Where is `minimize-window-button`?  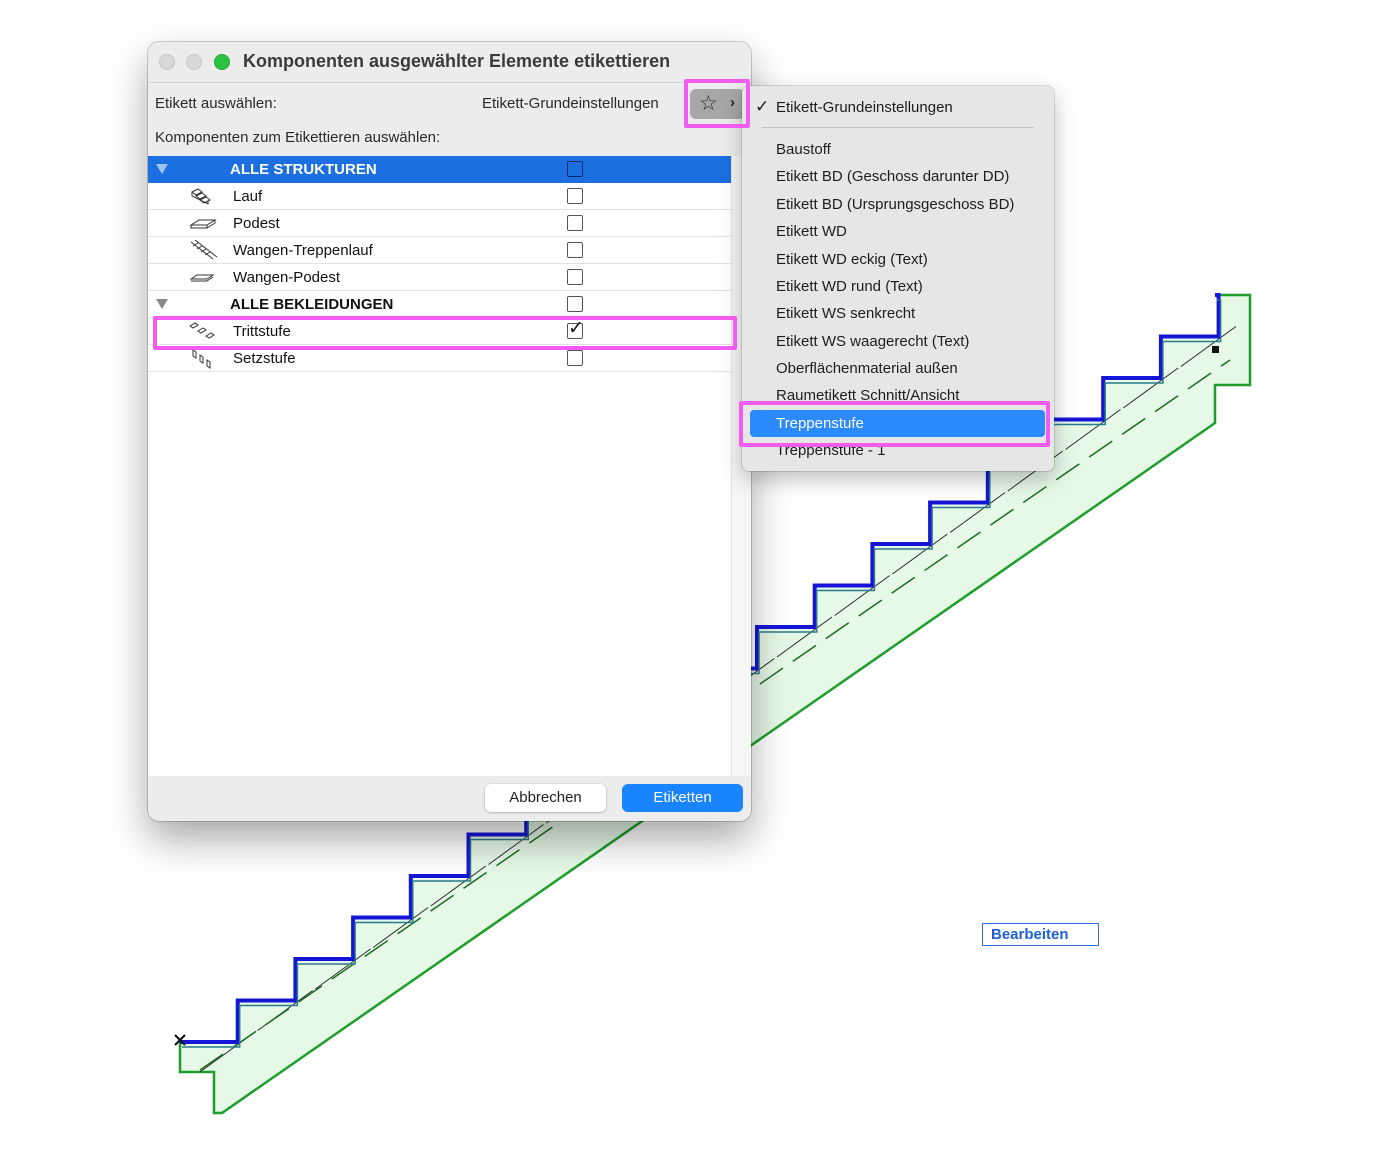 minimize-window-button is located at coordinates (194, 62).